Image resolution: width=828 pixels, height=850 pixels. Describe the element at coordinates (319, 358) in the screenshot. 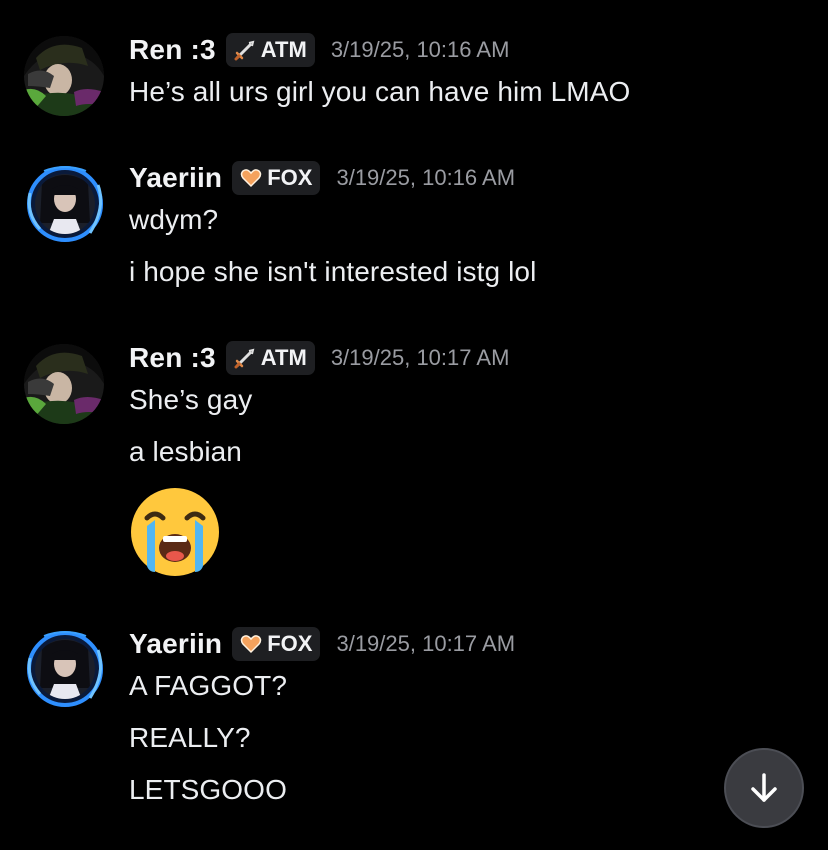

I see `message-header: Ren :3 ATM 3/19/25, 10:17 AM` at that location.